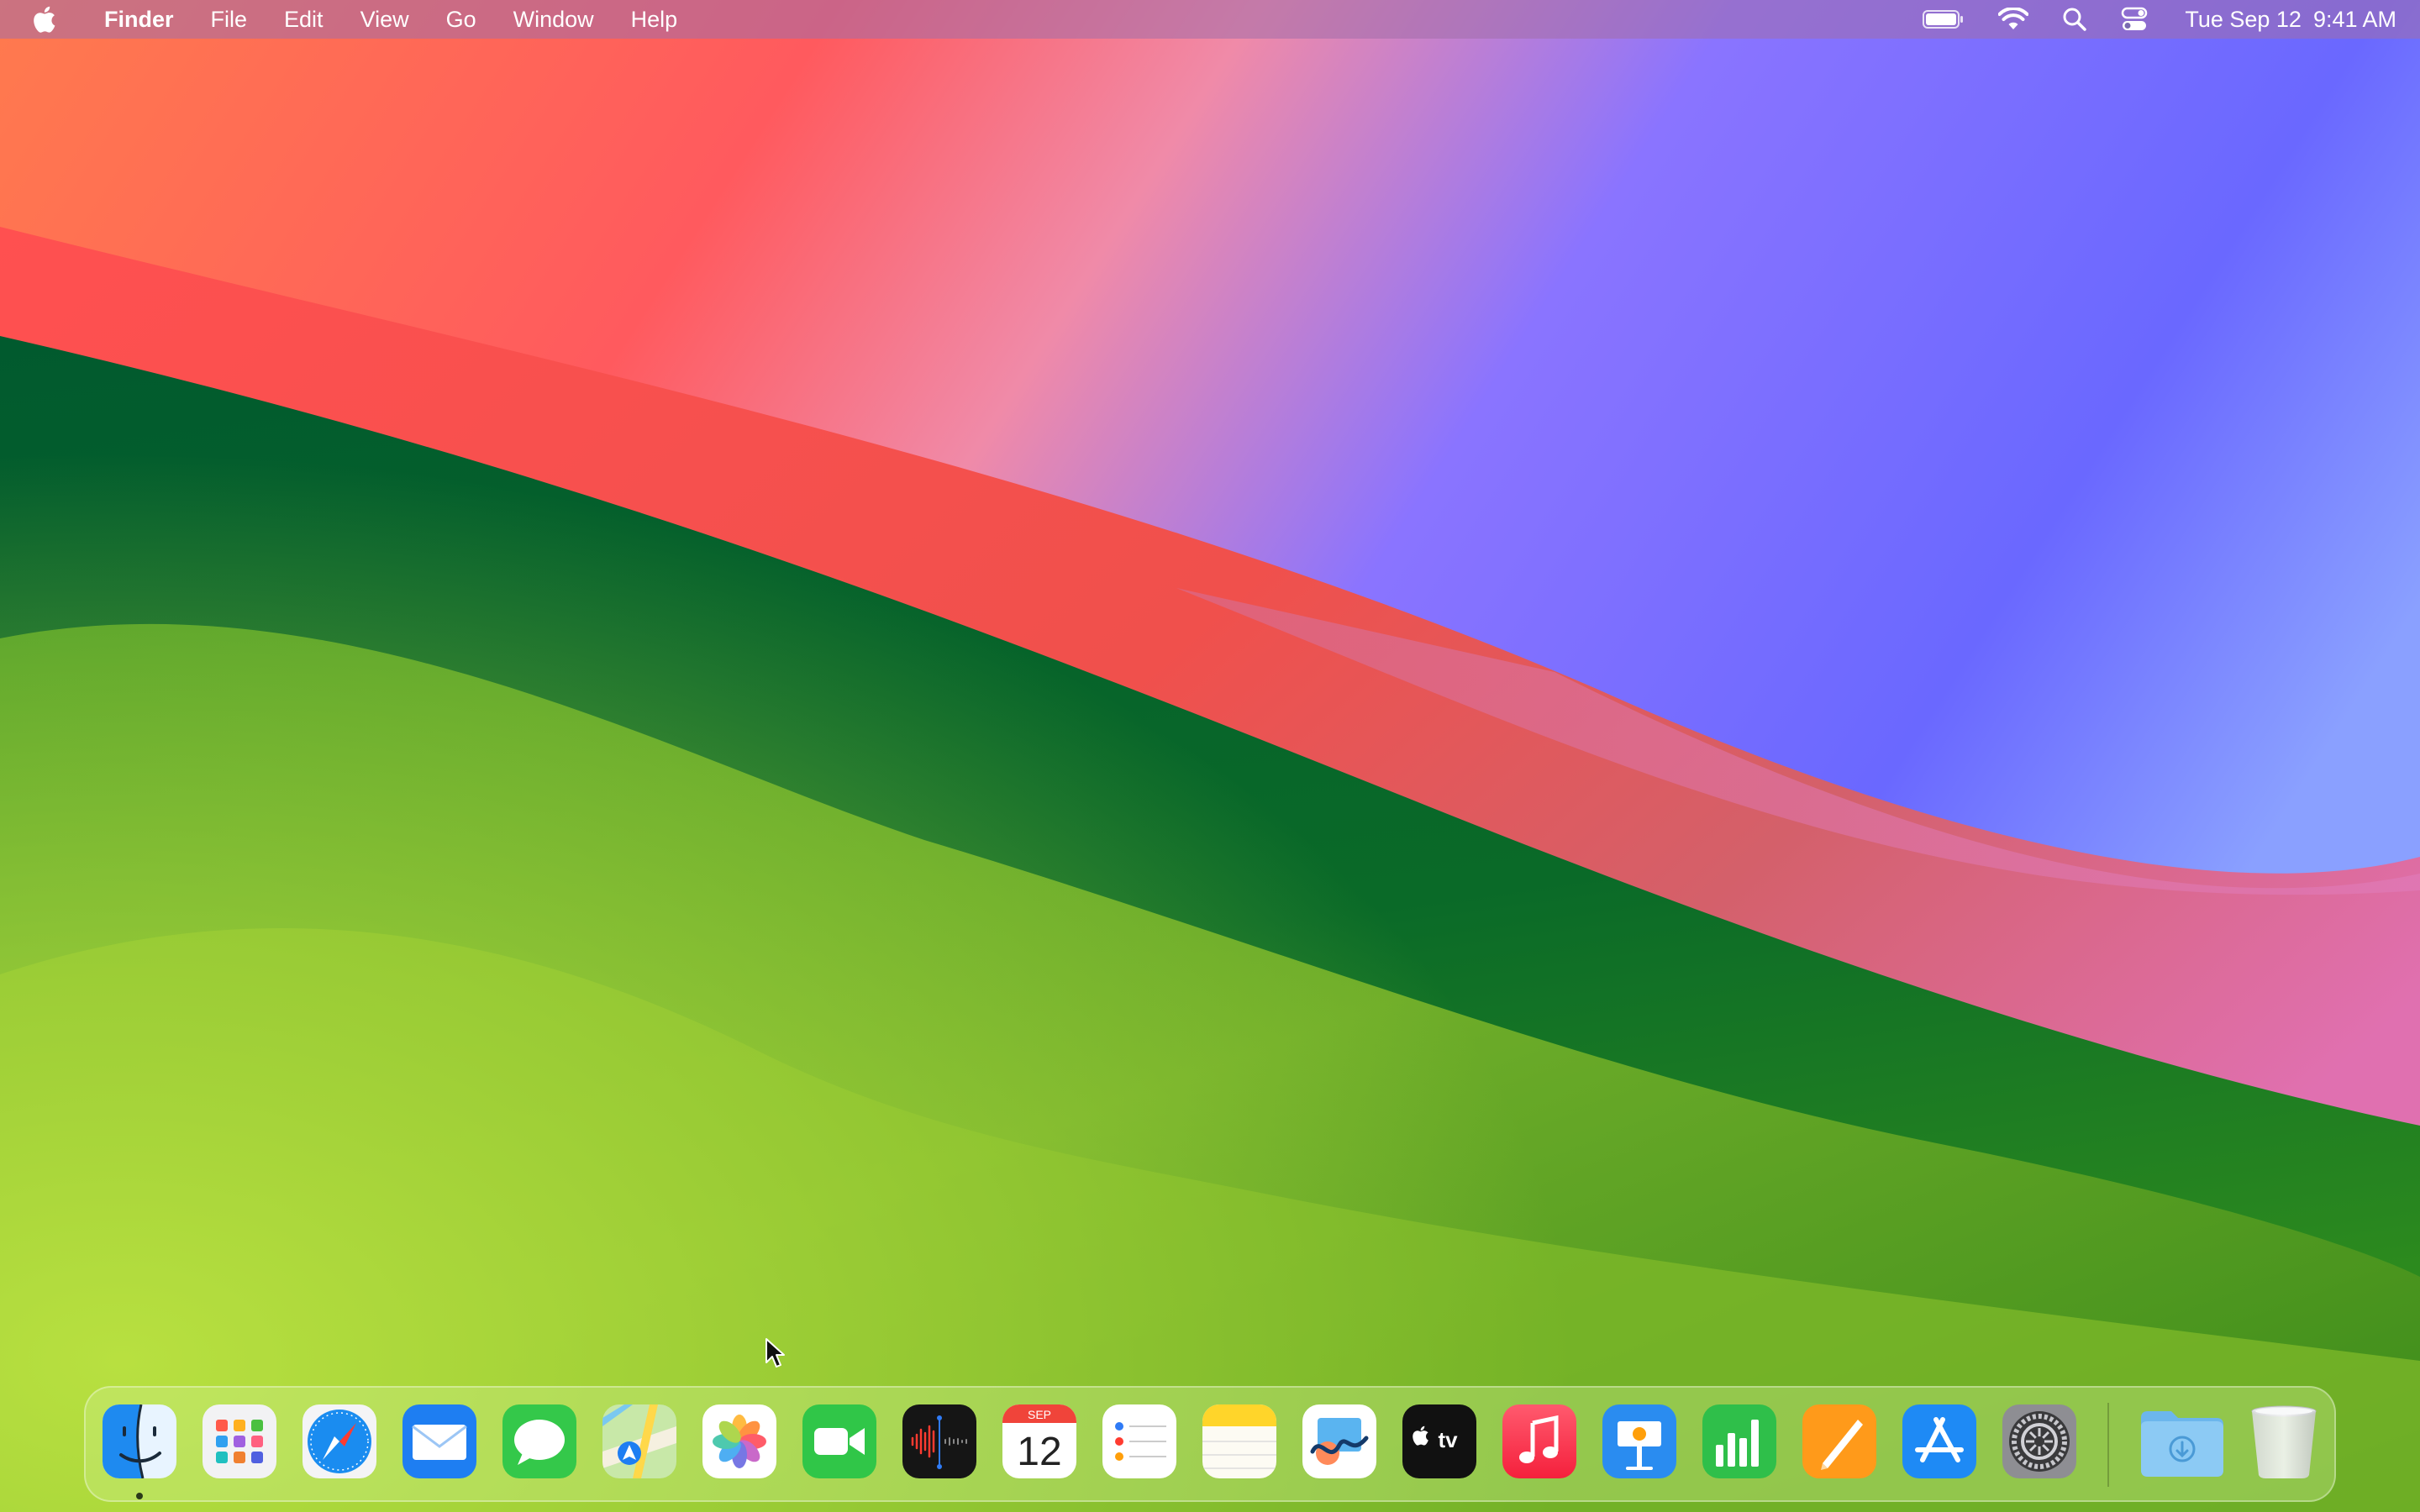 The image size is (2420, 1512). I want to click on calendar-month: SEP, so click(1040, 1414).